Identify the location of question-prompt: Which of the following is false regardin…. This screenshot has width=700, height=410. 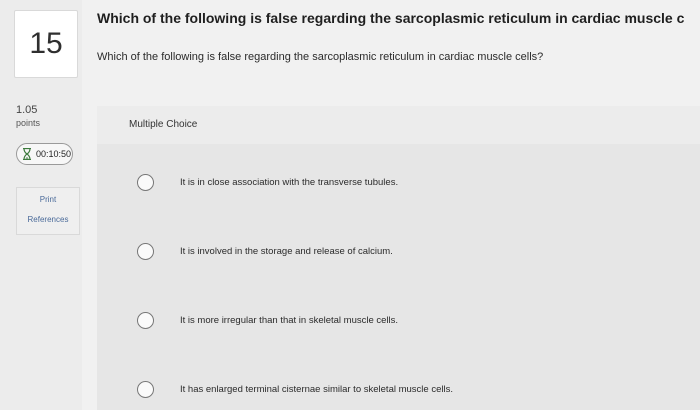
(320, 57).